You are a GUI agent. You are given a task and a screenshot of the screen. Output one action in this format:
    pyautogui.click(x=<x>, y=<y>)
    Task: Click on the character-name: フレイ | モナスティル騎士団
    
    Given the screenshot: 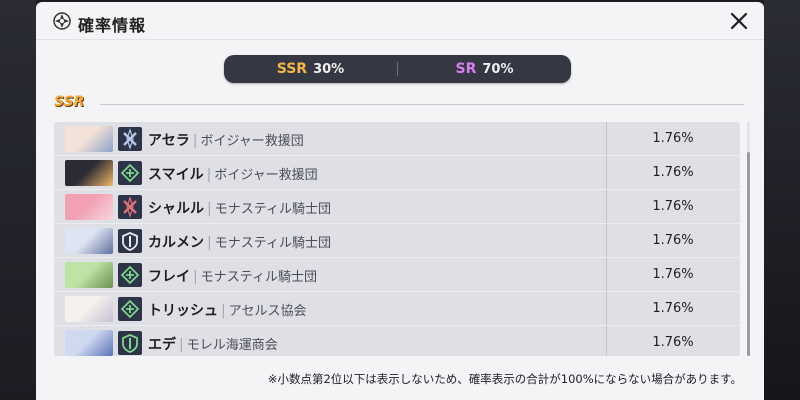 What is the action you would take?
    pyautogui.click(x=232, y=276)
    